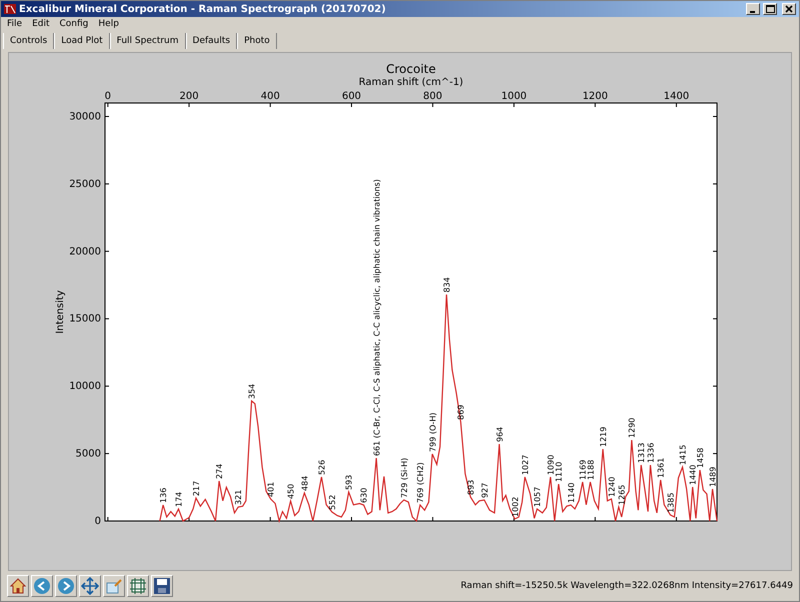  What do you see at coordinates (641, 453) in the screenshot?
I see `peak-label: 1313` at bounding box center [641, 453].